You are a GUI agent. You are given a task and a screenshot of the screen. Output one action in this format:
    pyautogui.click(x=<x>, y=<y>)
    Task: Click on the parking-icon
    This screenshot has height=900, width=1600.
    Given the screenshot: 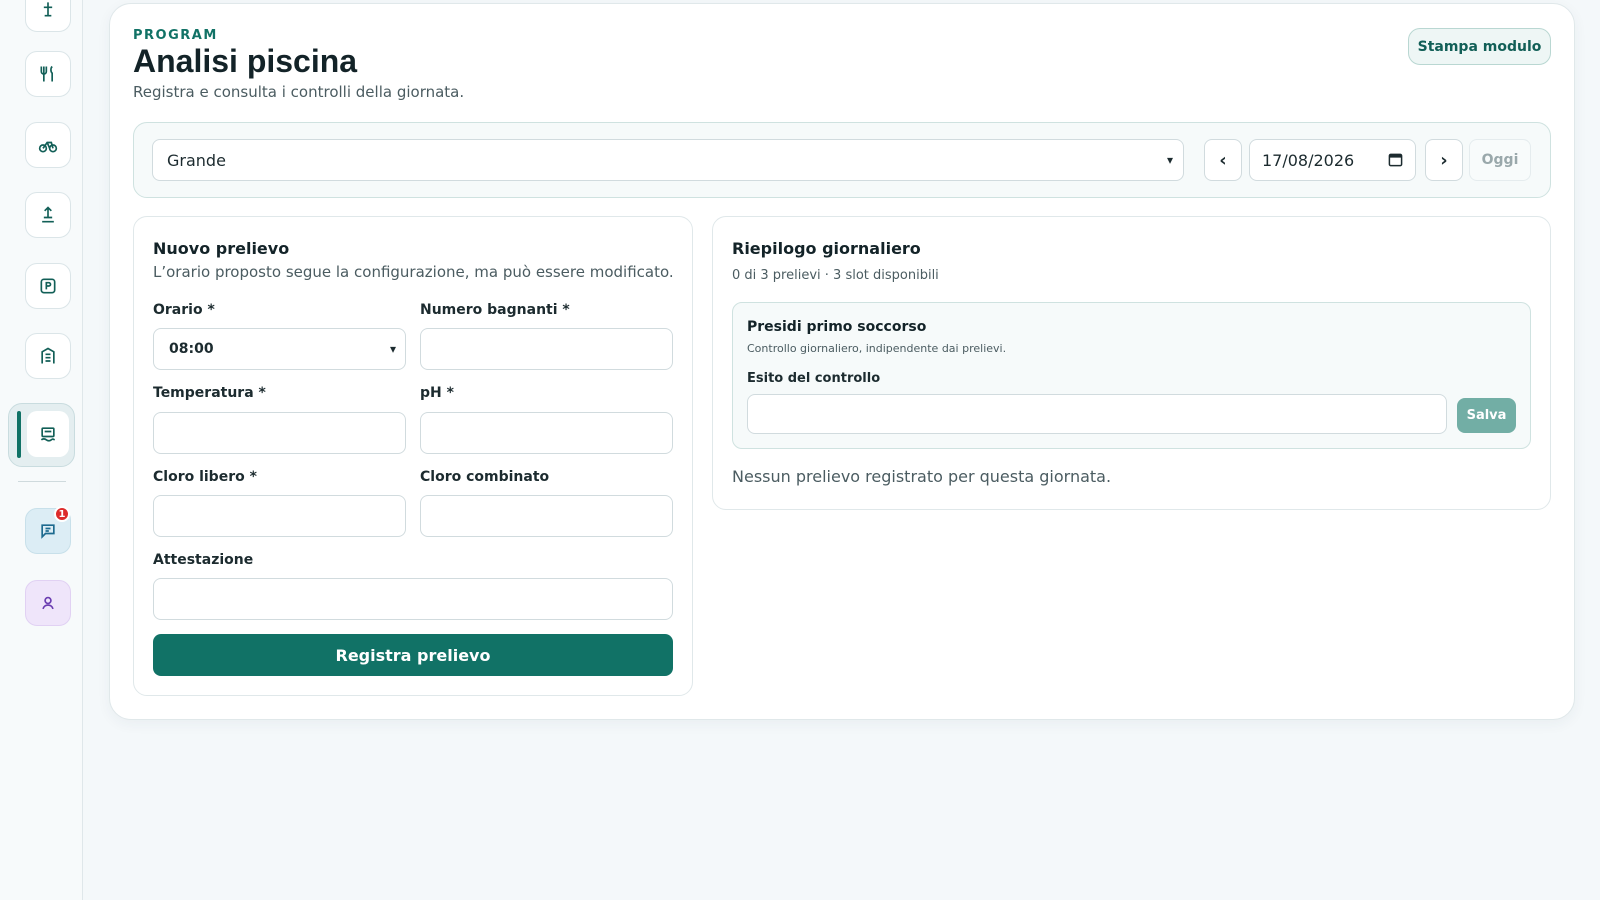 What is the action you would take?
    pyautogui.click(x=48, y=286)
    